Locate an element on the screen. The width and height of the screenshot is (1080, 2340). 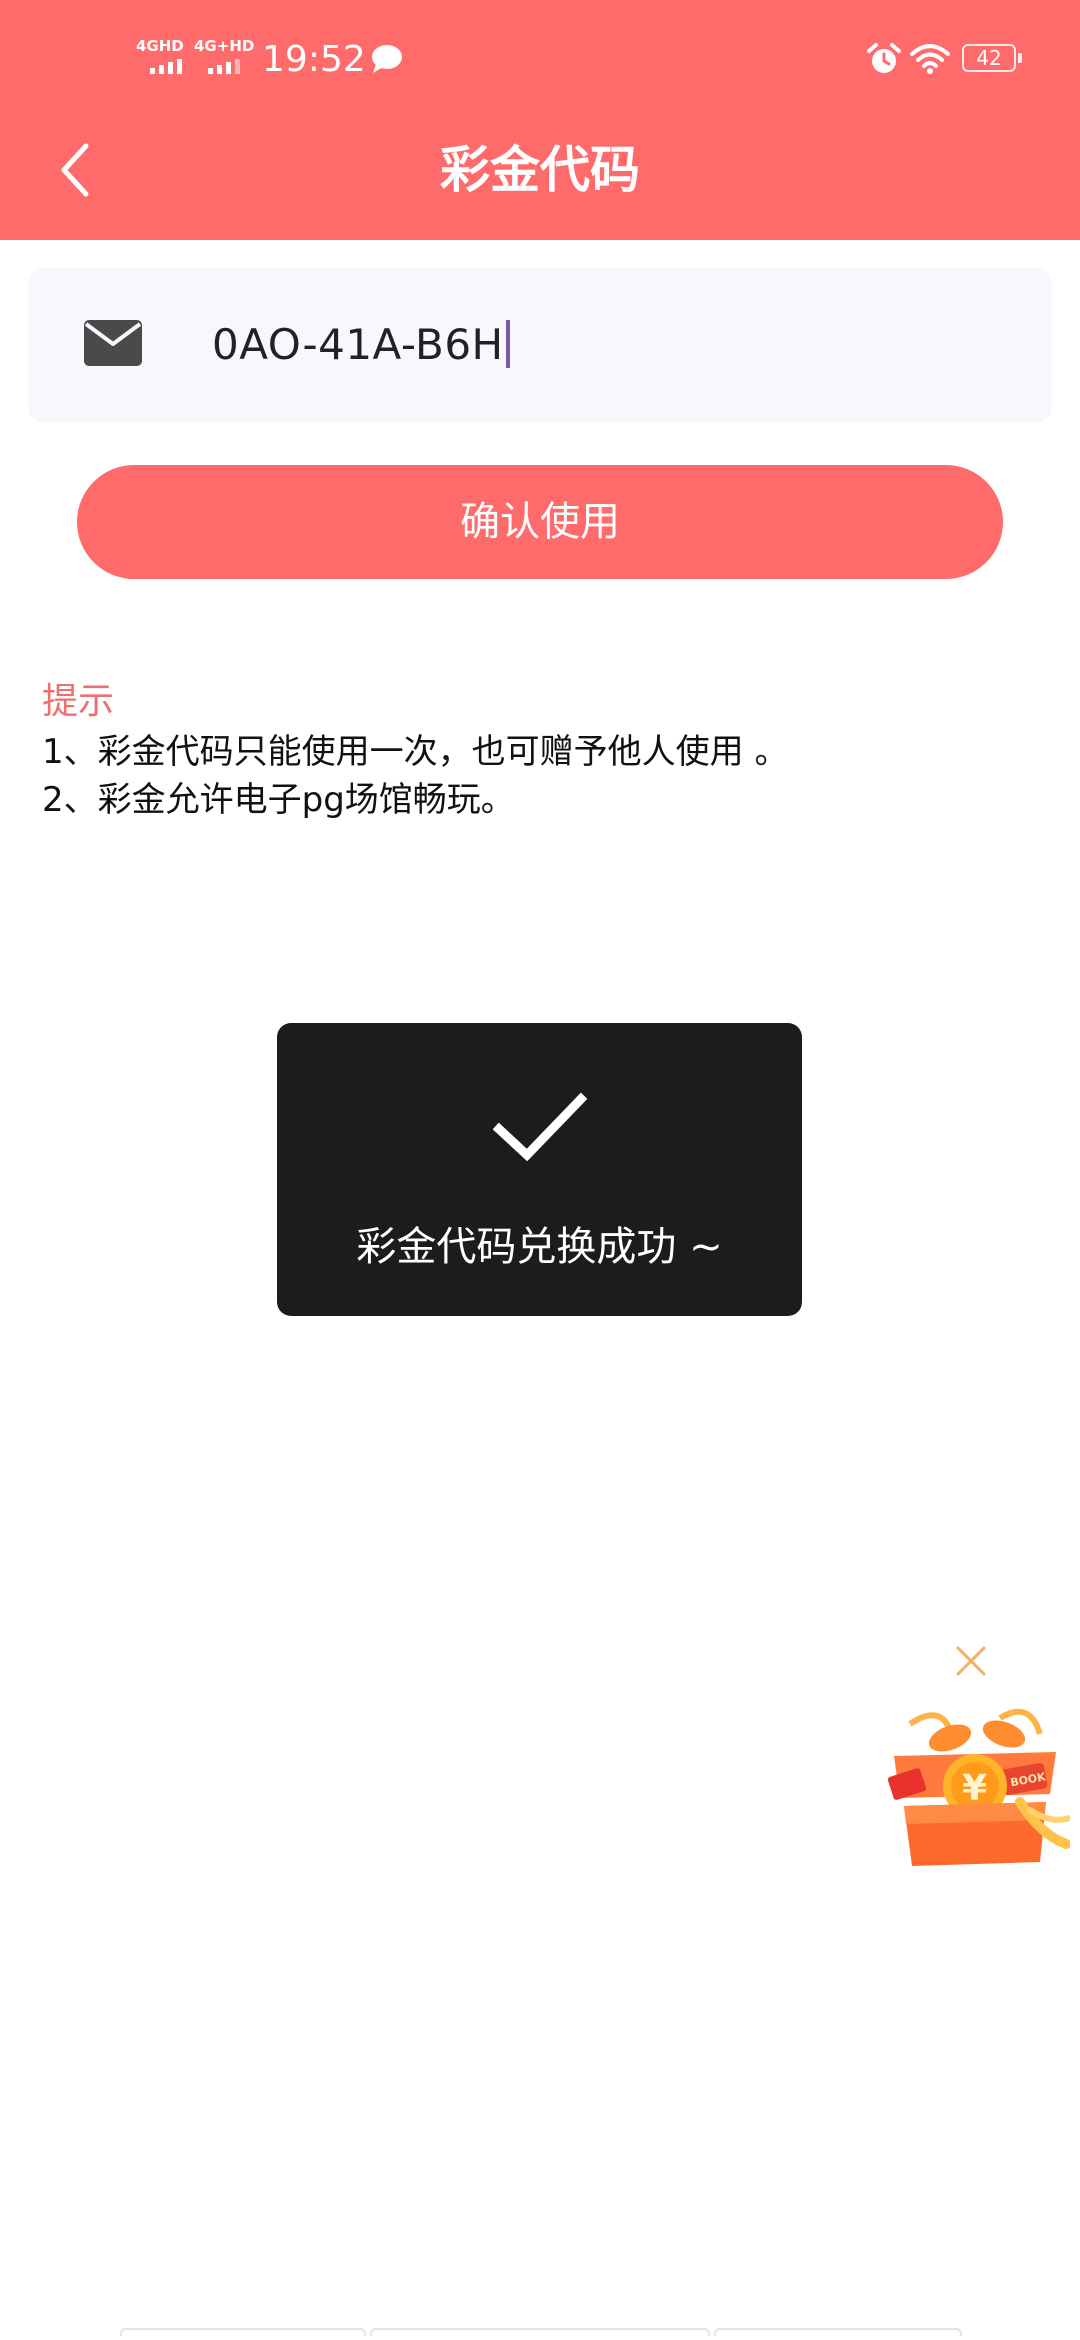
tip-line-1: 1、彩金代码只能使用一次，也可赠予他人使用 。 is located at coordinates (415, 752).